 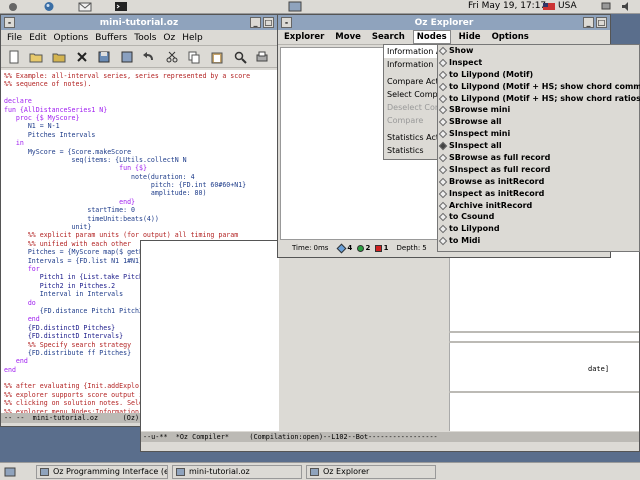 I want to click on mail-icon, so click(x=85, y=6).